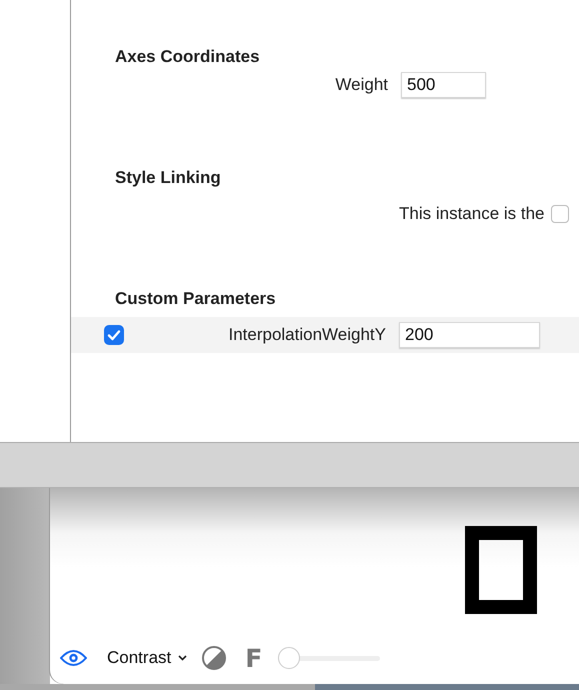 The width and height of the screenshot is (579, 690). Describe the element at coordinates (329, 658) in the screenshot. I see `slider` at that location.